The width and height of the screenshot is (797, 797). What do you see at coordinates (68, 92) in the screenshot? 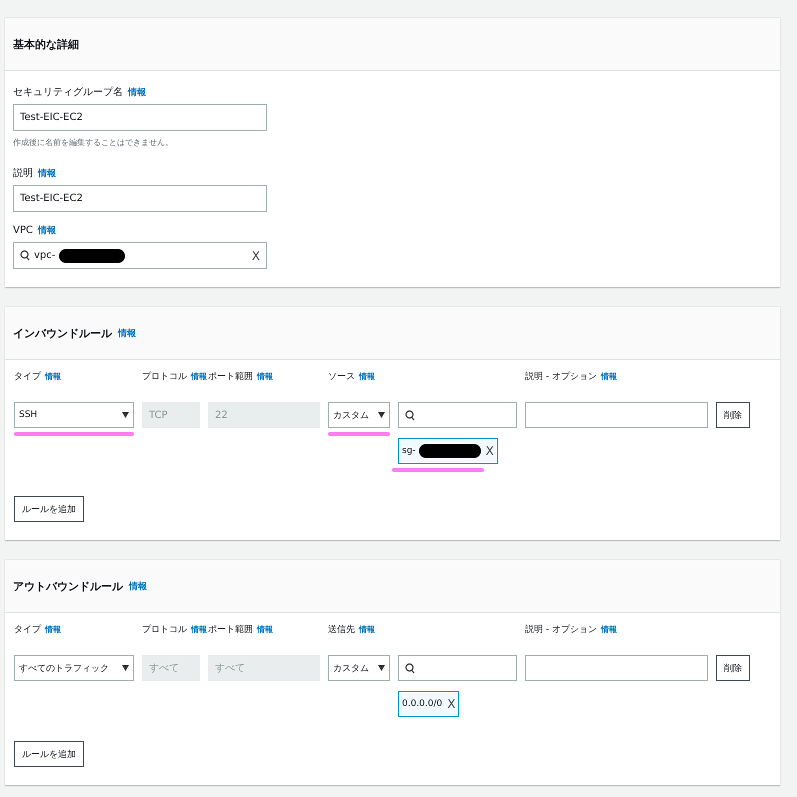
I see `field-label: セキュリティグループ名` at bounding box center [68, 92].